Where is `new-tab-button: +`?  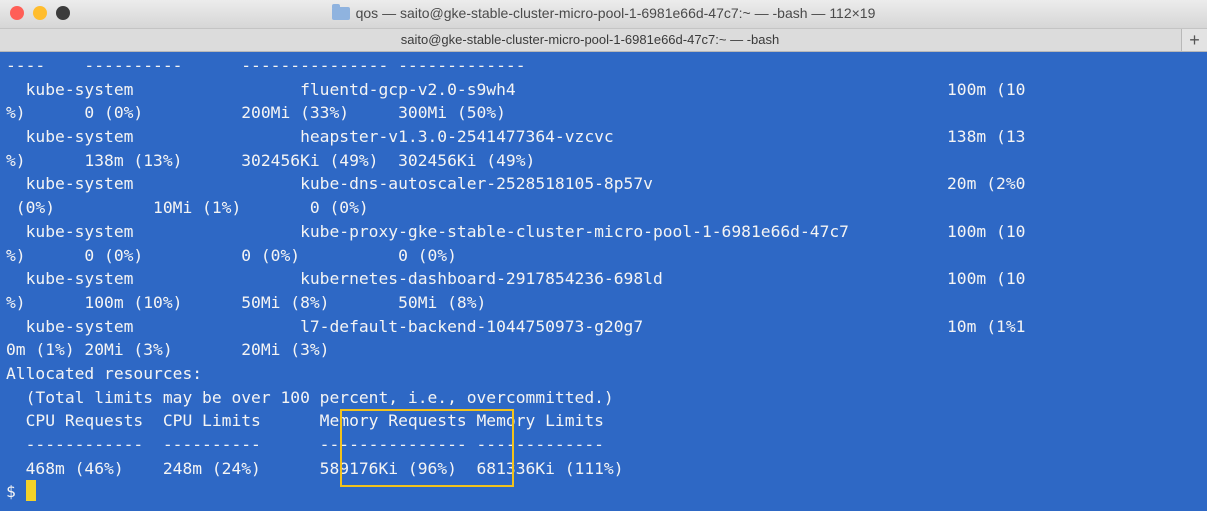
new-tab-button: + is located at coordinates (1194, 40).